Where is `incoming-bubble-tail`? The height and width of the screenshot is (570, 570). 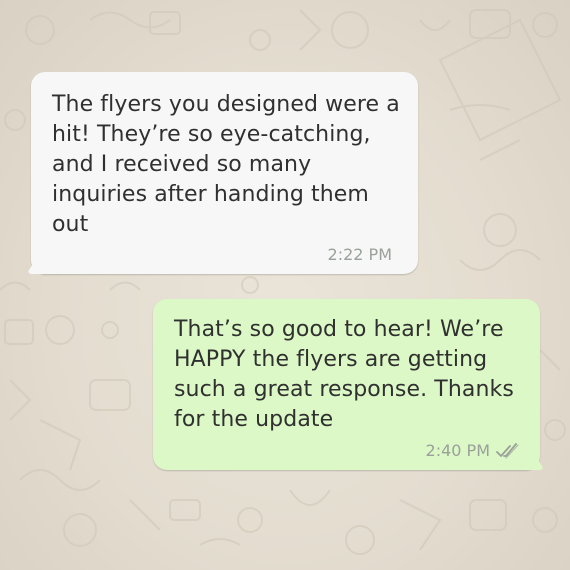
incoming-bubble-tail is located at coordinates (36, 257).